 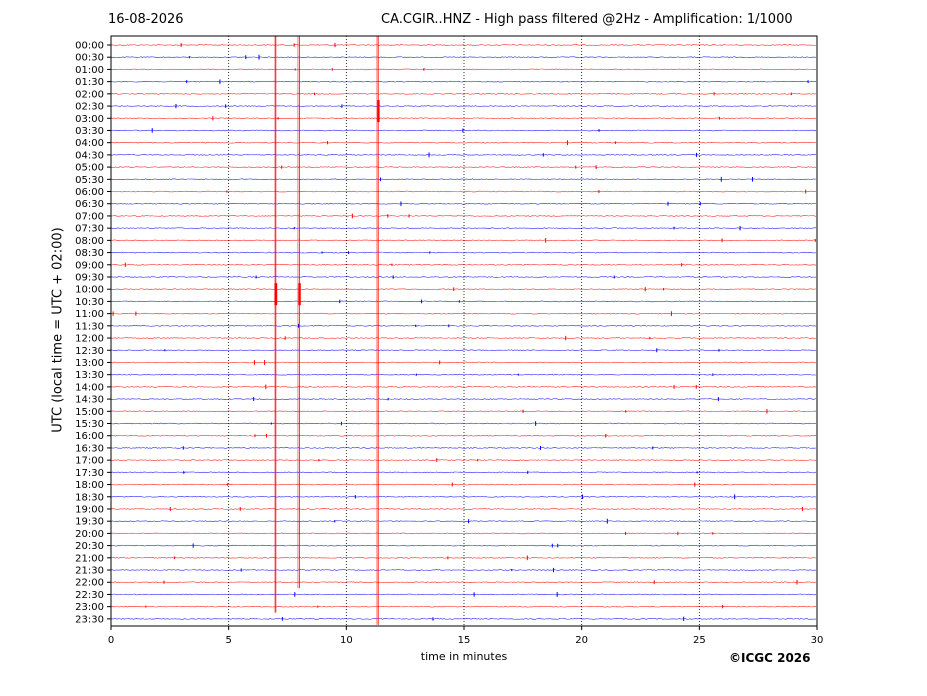 I want to click on y-tick-label-08:00: 08:00, so click(x=89, y=241).